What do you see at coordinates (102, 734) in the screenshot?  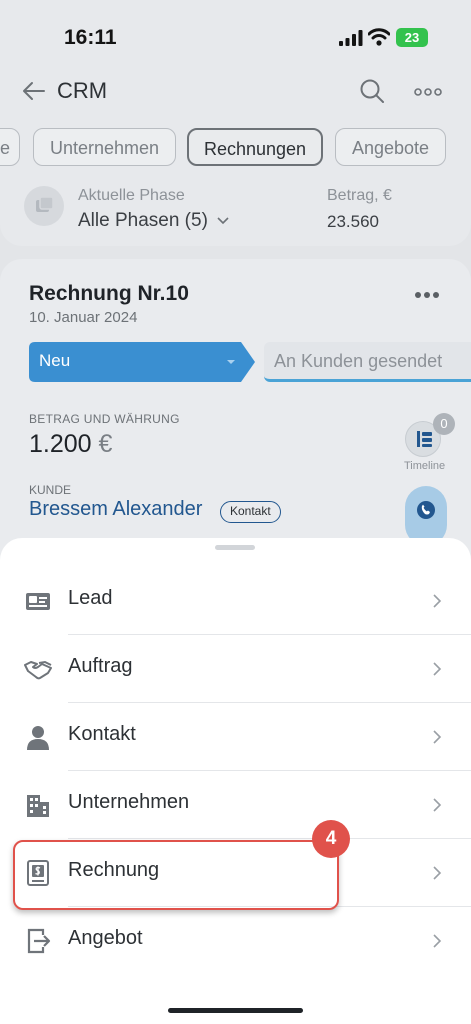 I see `menu-item-label: Kontakt` at bounding box center [102, 734].